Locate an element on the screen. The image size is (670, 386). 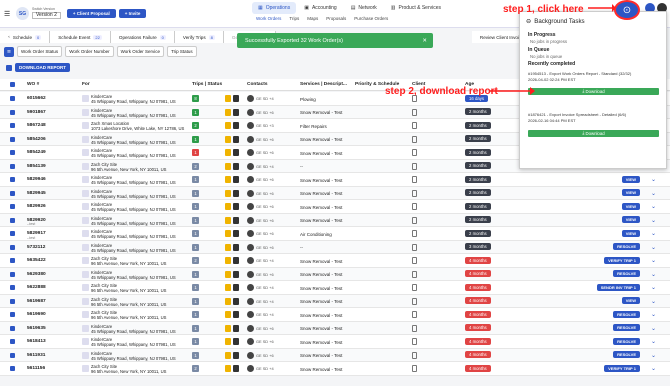
filter-toggle-icon: ≡ is located at coordinates (9, 51).